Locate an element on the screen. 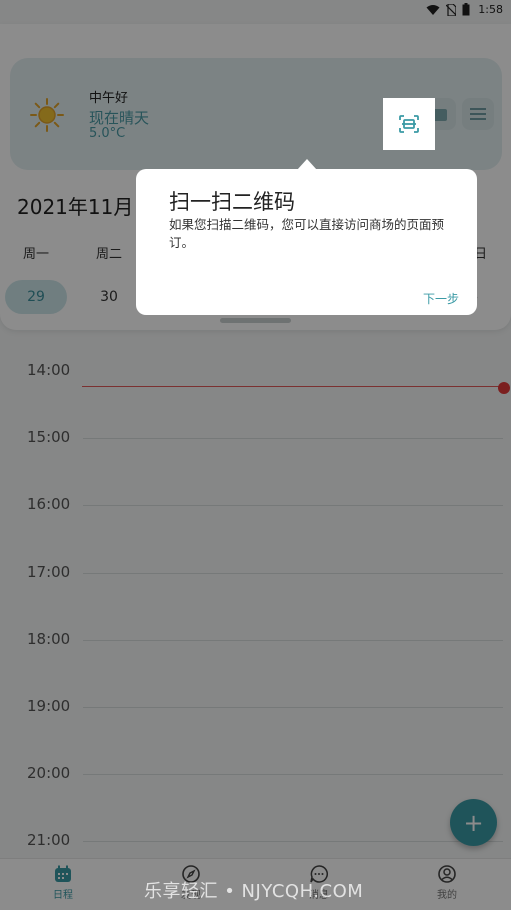 This screenshot has width=511, height=910. guide-tooltip: 扫一扫二维码 如果您扫描二维码，您可以直接访问商场的页面预订。 下一步 is located at coordinates (306, 242).